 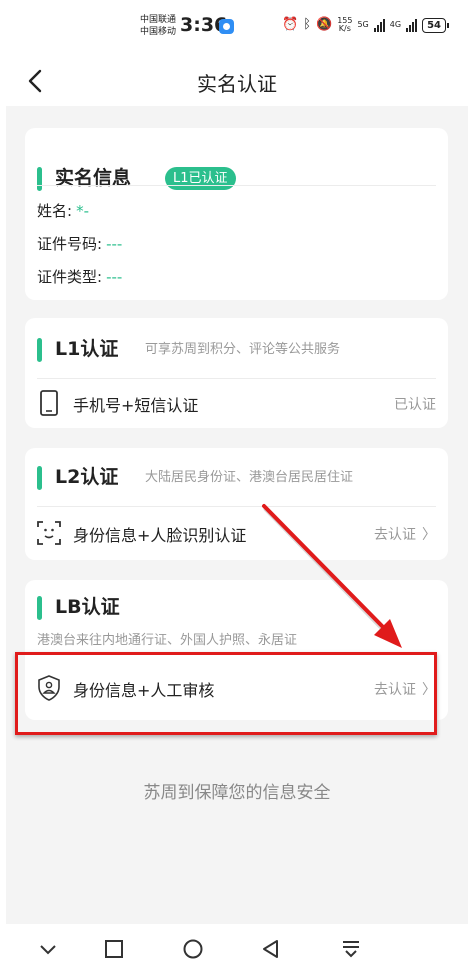 I want to click on info-row-name: 姓名: *-, so click(x=63, y=210).